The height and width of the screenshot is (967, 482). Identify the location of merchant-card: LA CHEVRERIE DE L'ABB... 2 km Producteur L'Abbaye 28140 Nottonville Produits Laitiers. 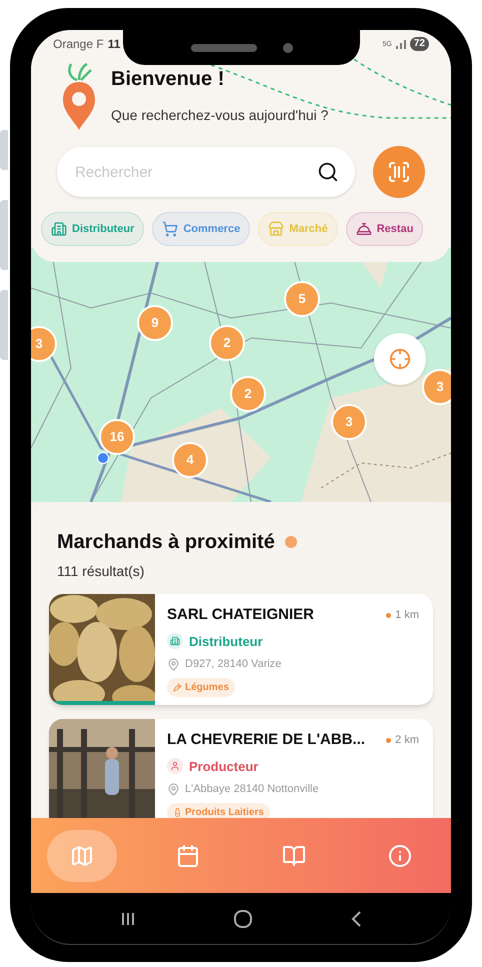
(241, 768).